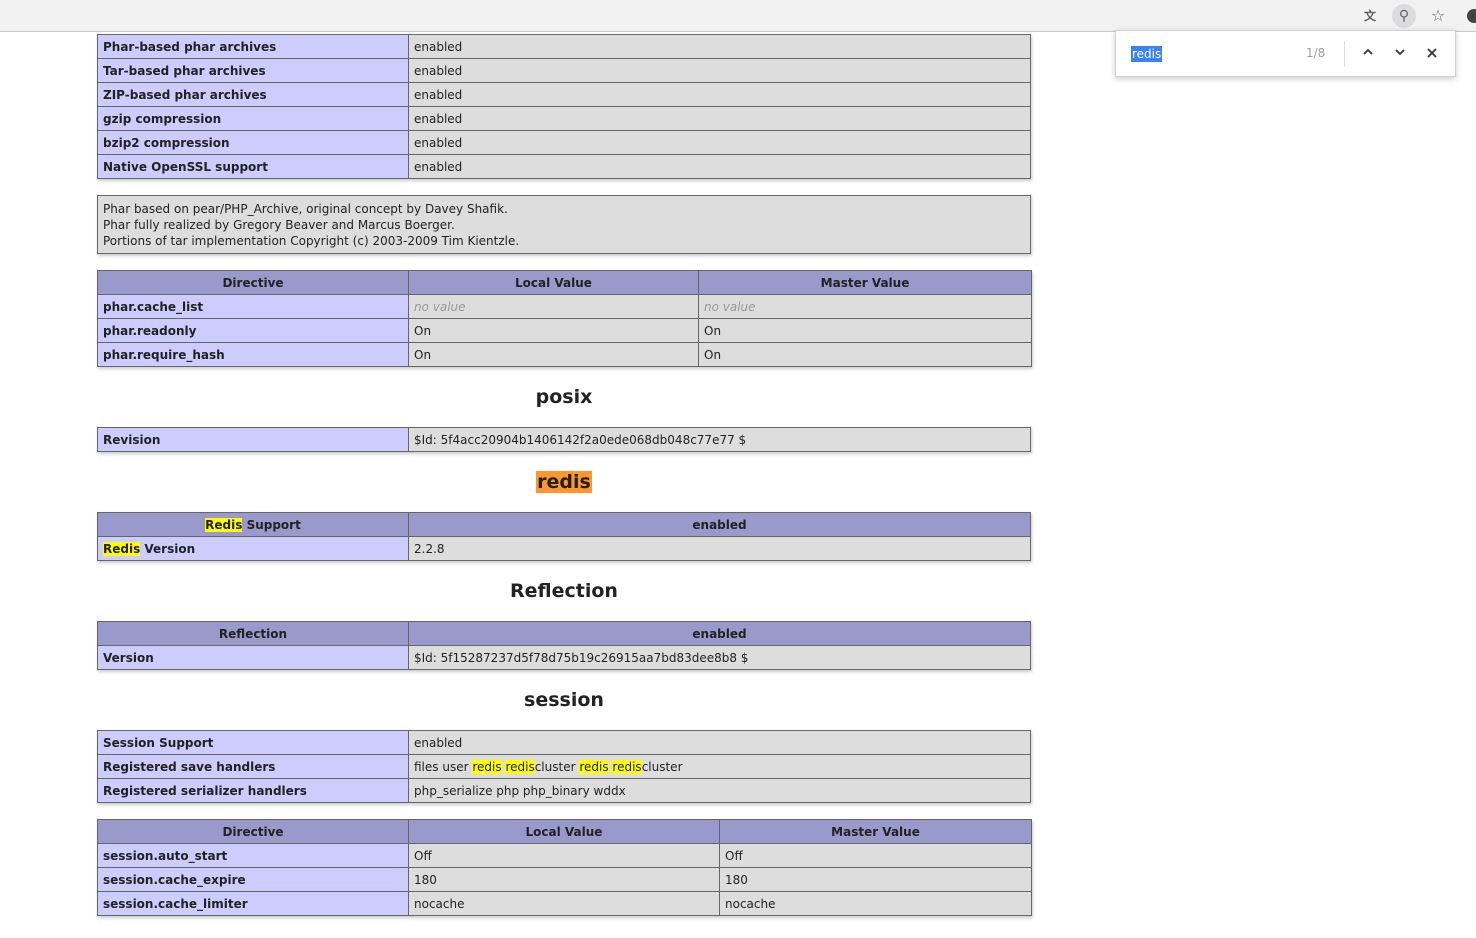  What do you see at coordinates (1404, 16) in the screenshot?
I see `find-in-page-icon: ⚲` at bounding box center [1404, 16].